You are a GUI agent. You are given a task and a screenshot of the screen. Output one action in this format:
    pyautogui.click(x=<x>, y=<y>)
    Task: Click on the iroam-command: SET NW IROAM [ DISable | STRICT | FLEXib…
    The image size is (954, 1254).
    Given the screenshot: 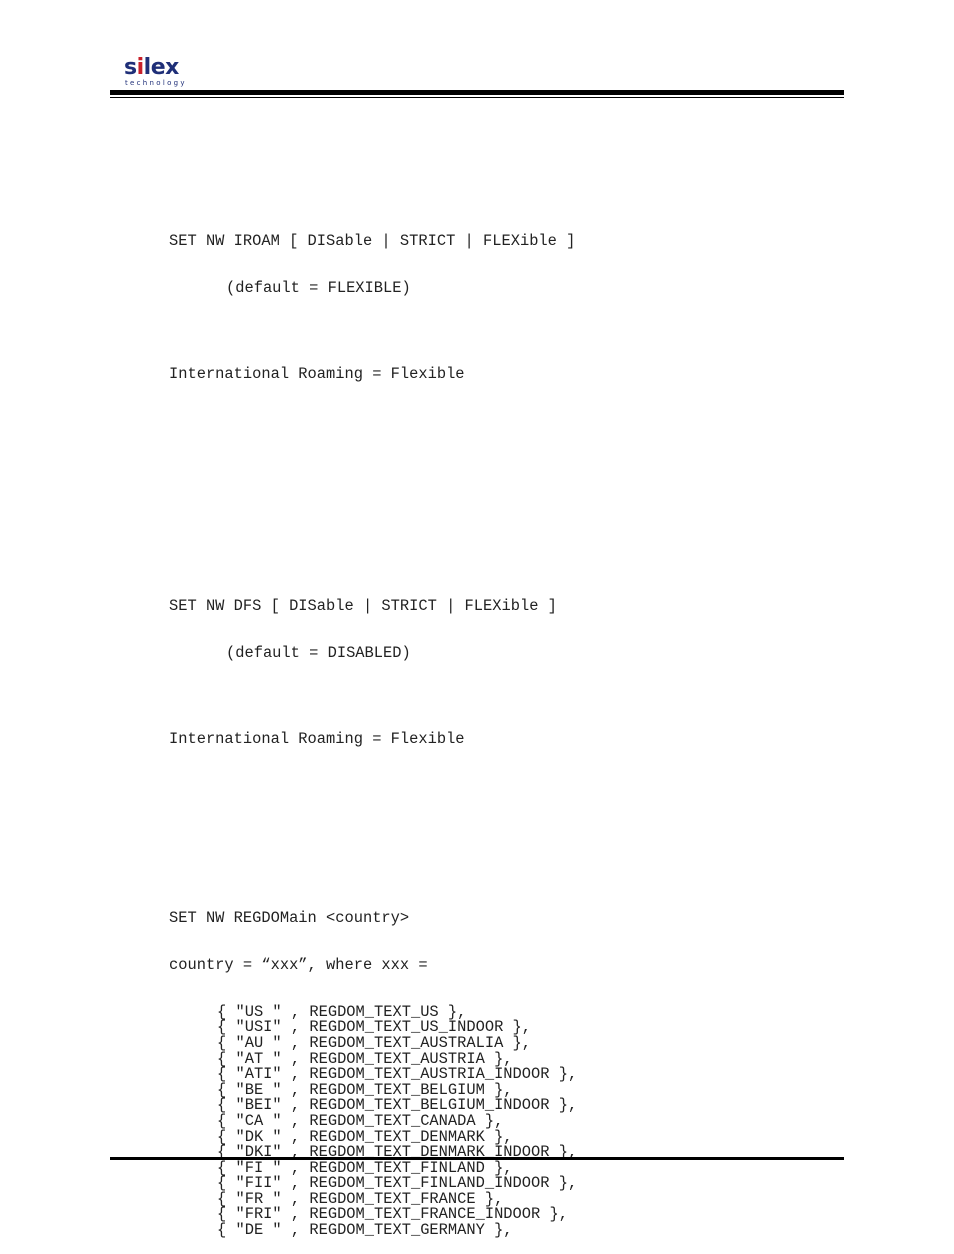 What is the action you would take?
    pyautogui.click(x=372, y=241)
    